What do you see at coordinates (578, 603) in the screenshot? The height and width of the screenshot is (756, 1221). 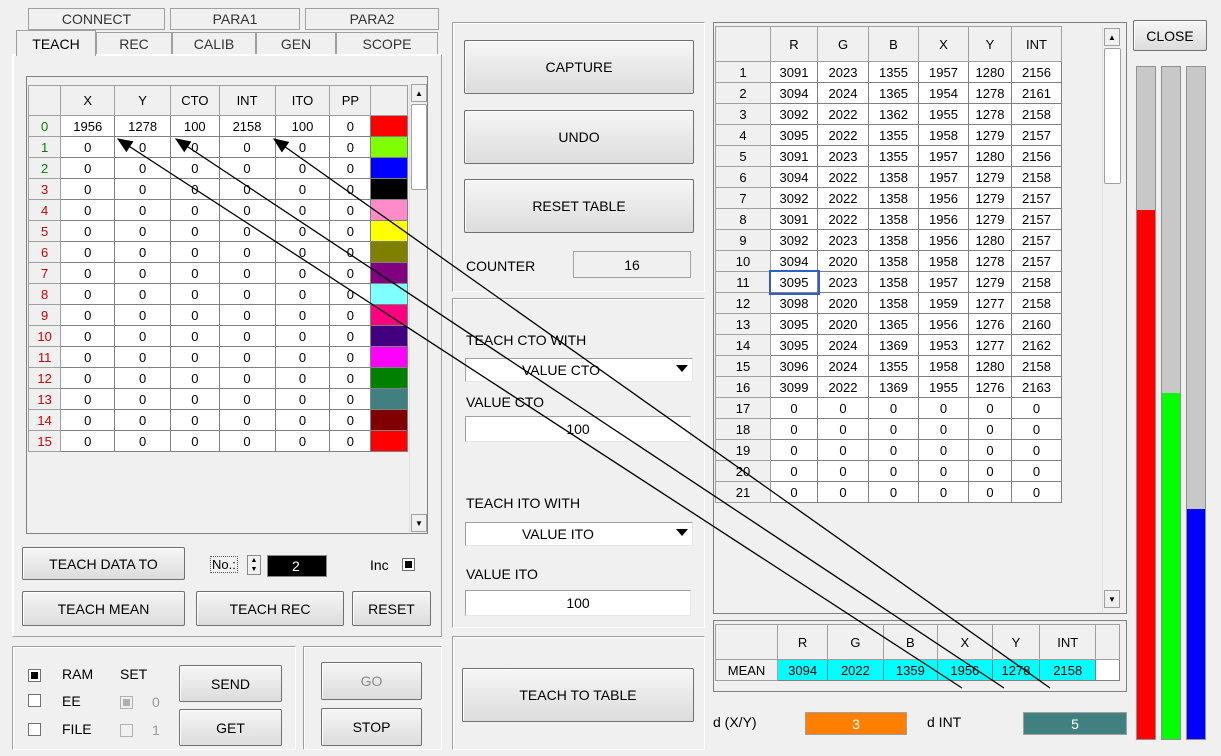 I see `value-ito-field: 100` at bounding box center [578, 603].